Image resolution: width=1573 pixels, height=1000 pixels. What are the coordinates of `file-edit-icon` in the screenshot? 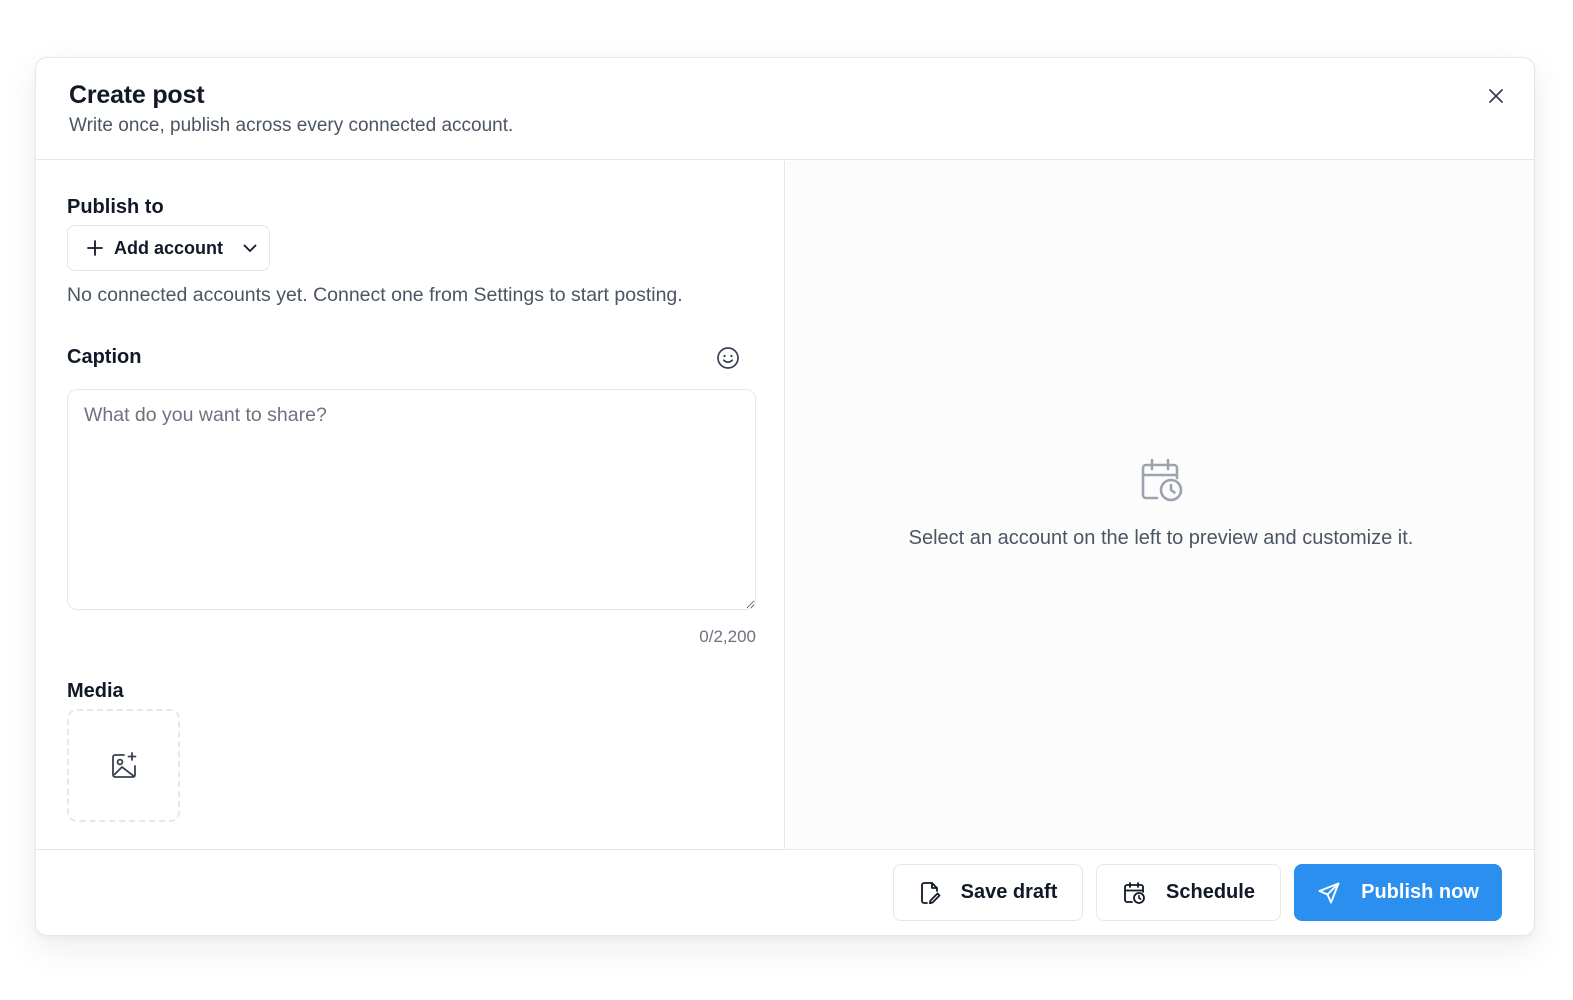 It's located at (930, 892).